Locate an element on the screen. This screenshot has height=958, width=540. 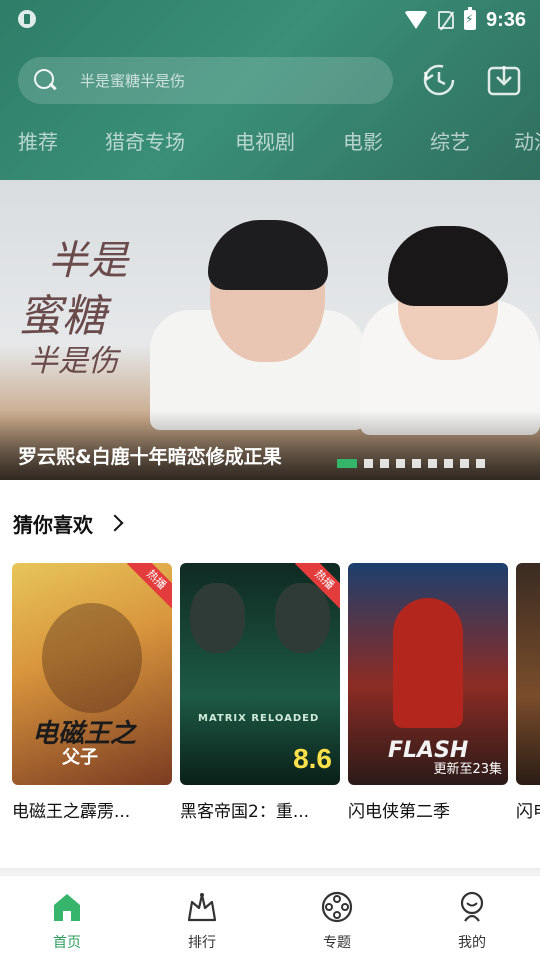
app-notification-icon is located at coordinates (27, 19).